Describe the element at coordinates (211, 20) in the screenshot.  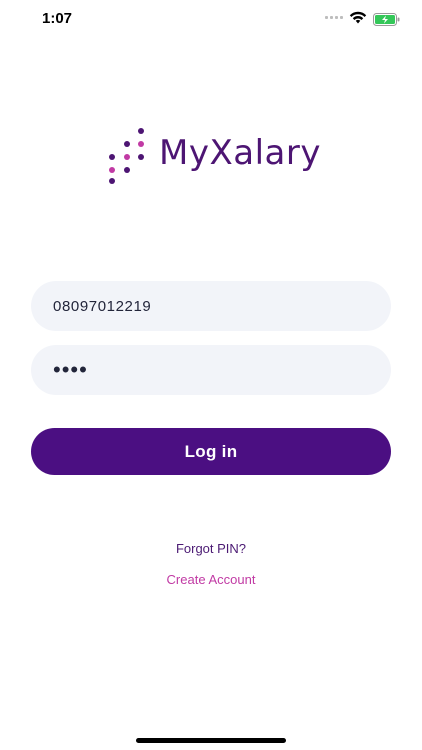
I see `status-bar: 1:07` at that location.